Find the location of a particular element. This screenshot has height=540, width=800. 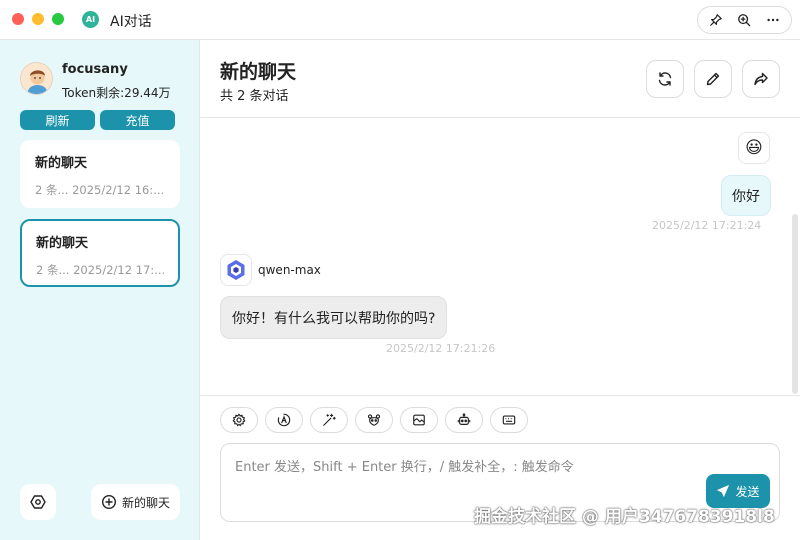

recharge-button: 充值 is located at coordinates (137, 120).